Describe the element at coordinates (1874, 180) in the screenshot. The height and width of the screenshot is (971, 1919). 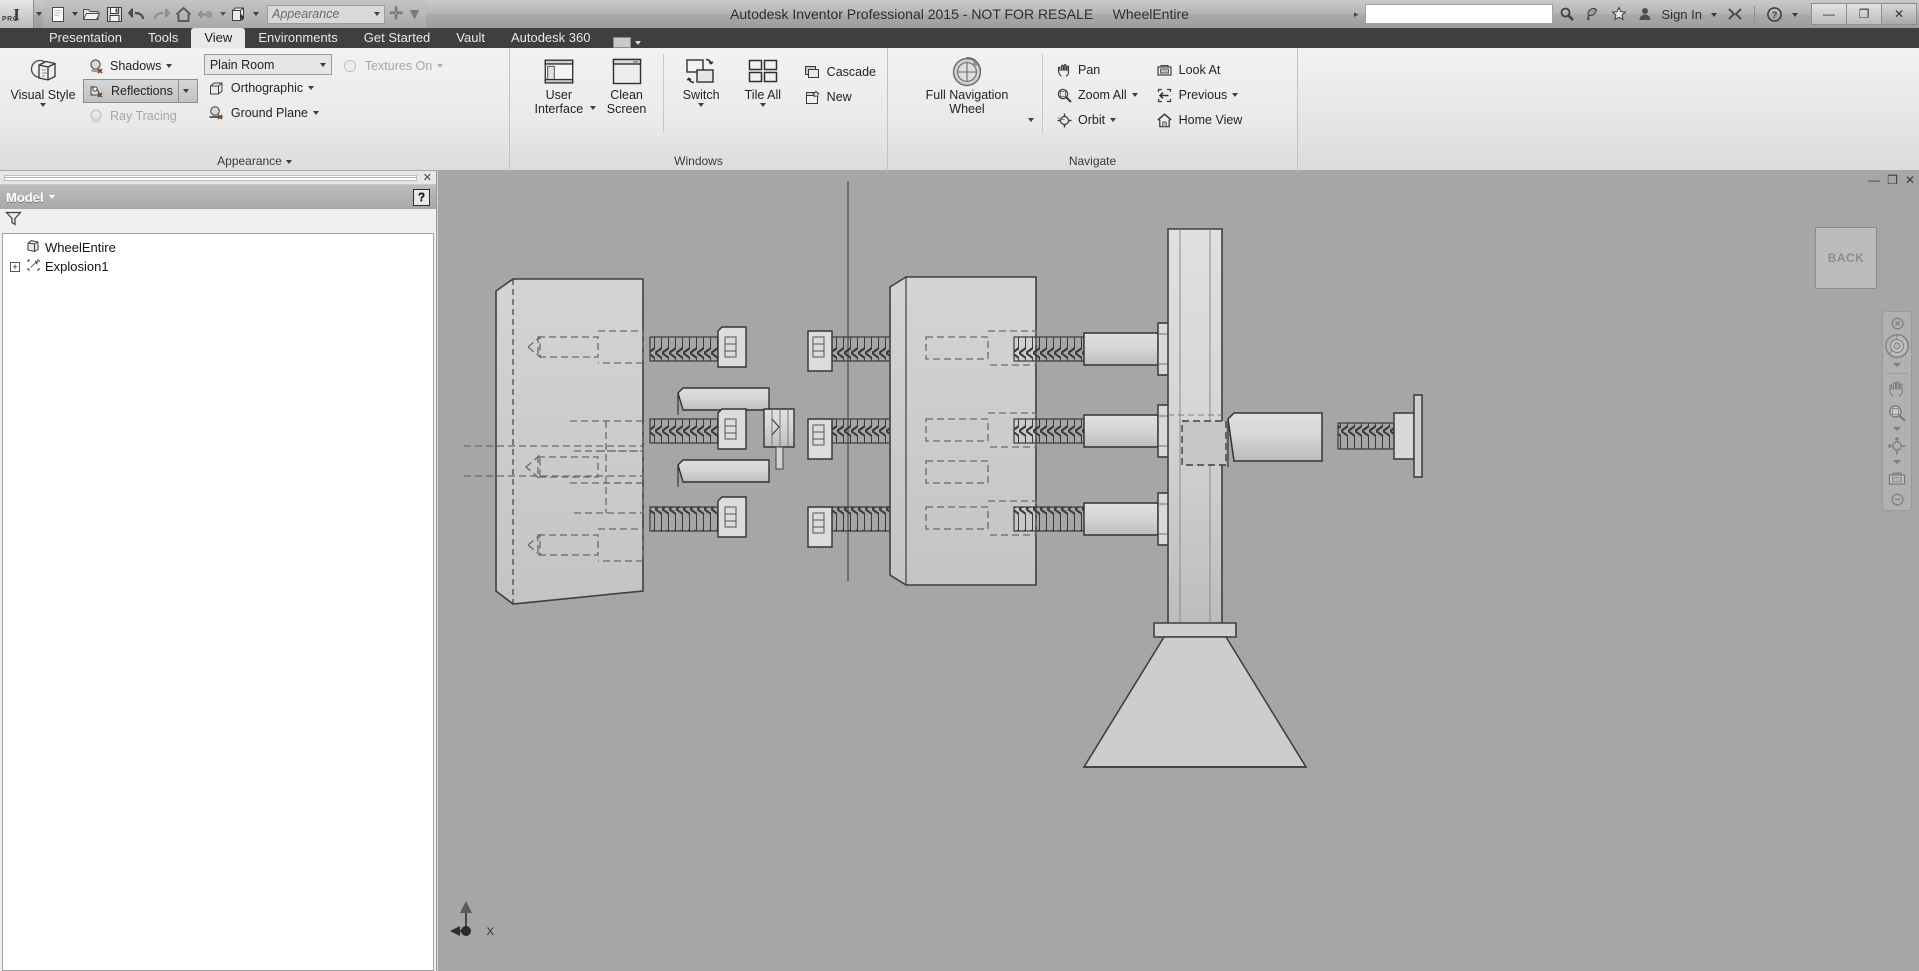
I see `doc-minimize-button: —` at that location.